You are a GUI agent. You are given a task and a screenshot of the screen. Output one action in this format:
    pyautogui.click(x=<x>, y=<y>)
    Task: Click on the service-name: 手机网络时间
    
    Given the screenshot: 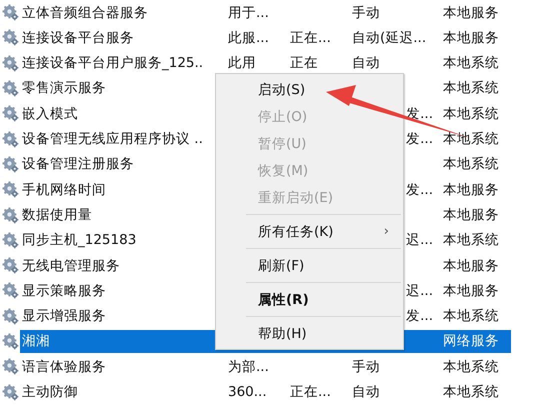 What is the action you would take?
    pyautogui.click(x=64, y=190)
    